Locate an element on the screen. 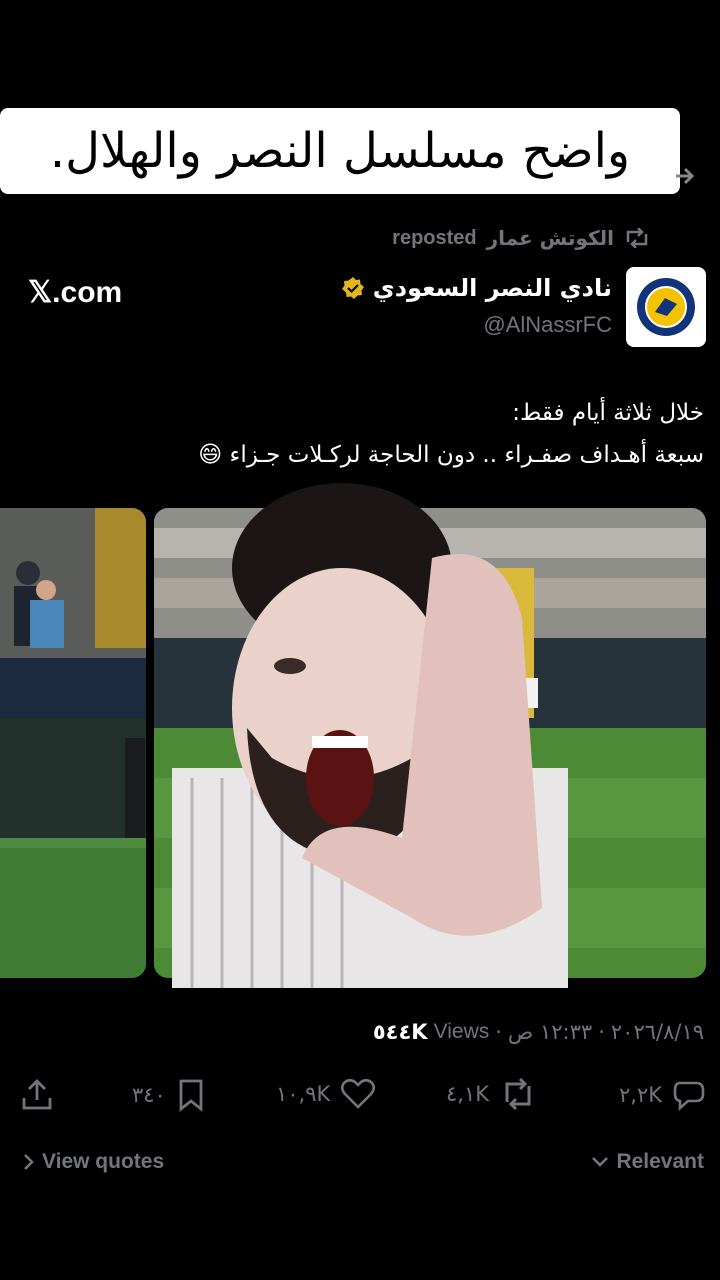 This screenshot has height=1280, width=720. bookmark-button: ٣٤٠ is located at coordinates (169, 1095).